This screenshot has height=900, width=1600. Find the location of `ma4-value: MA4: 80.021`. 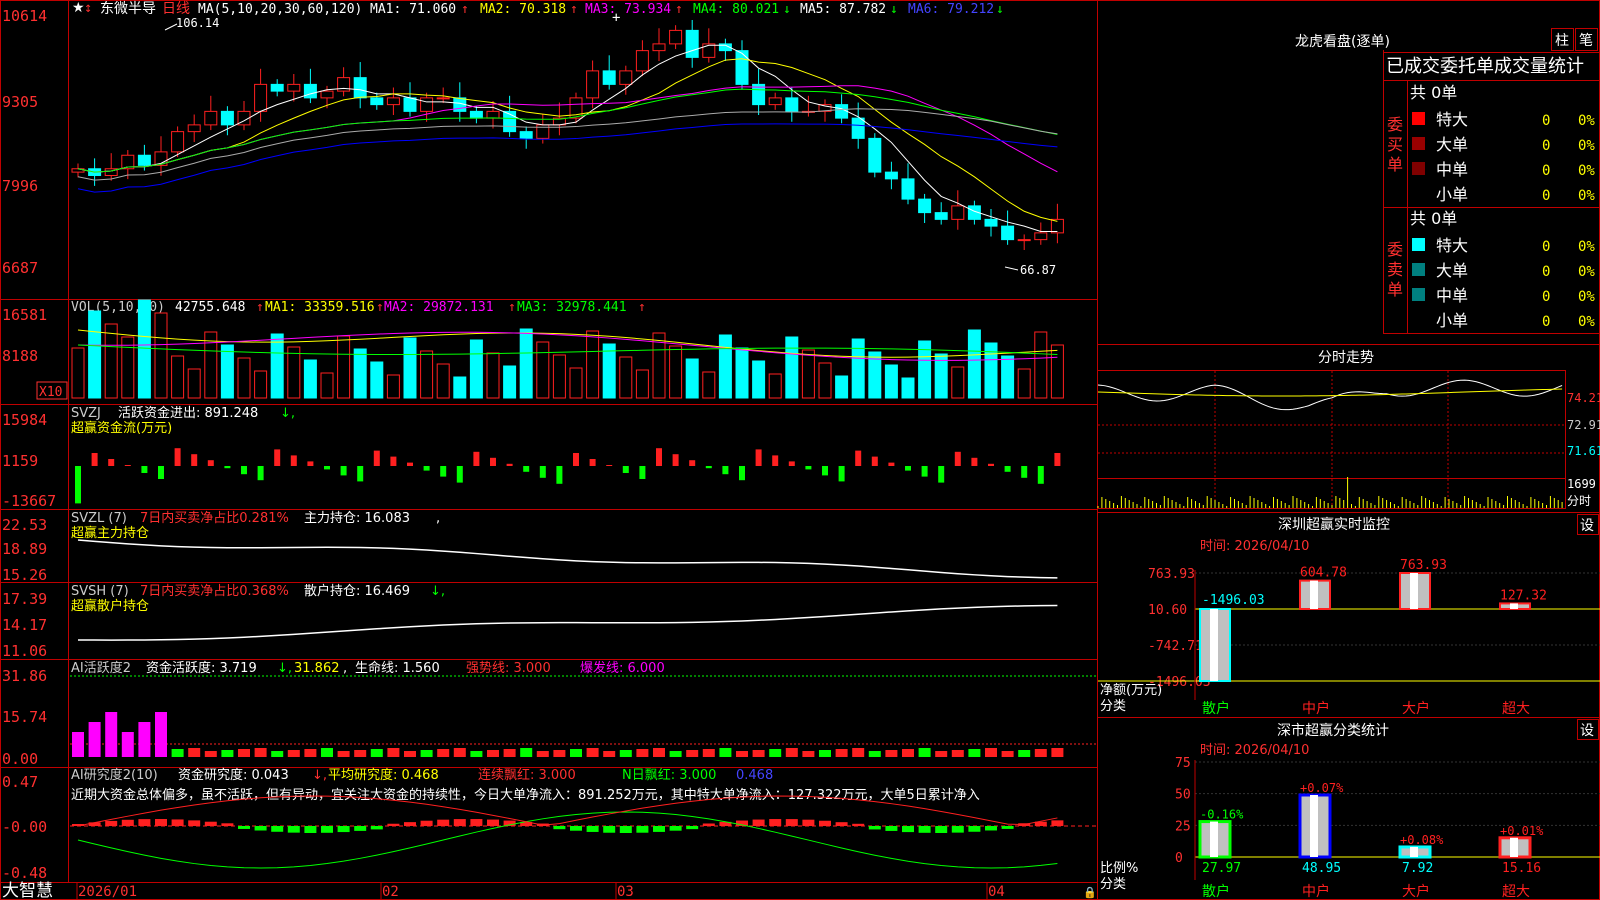

ma4-value: MA4: 80.021 is located at coordinates (736, 9).